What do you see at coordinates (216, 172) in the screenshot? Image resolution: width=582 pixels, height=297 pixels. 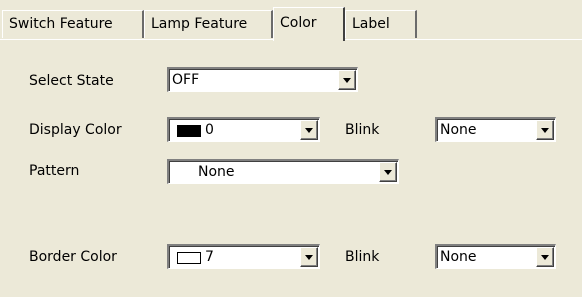 I see `pattern-value: None` at bounding box center [216, 172].